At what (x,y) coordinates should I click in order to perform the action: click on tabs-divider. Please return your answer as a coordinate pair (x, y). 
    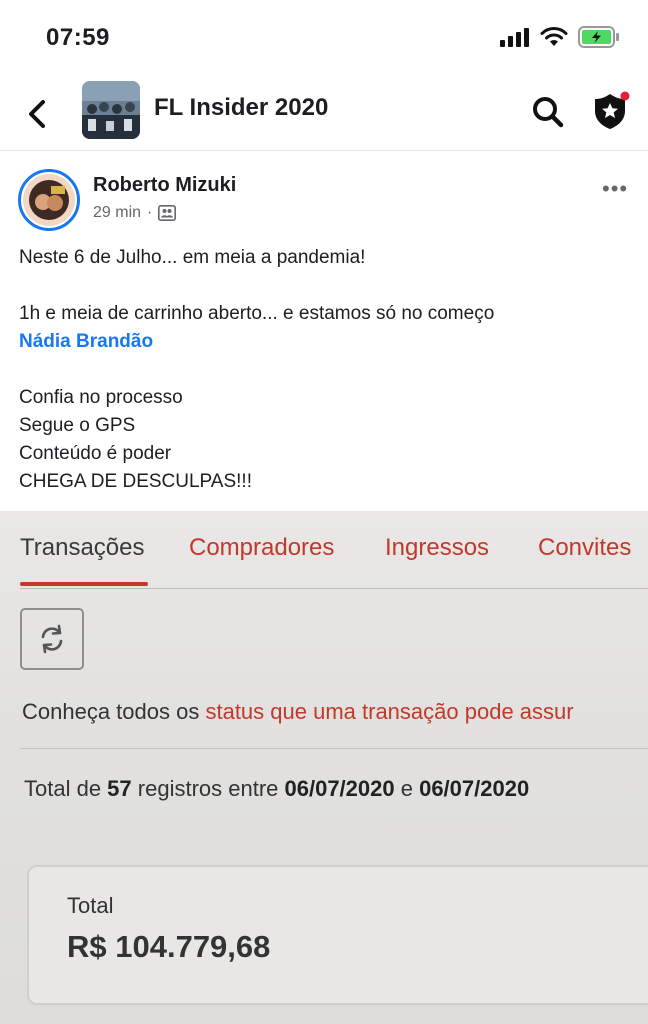
    Looking at the image, I should click on (334, 588).